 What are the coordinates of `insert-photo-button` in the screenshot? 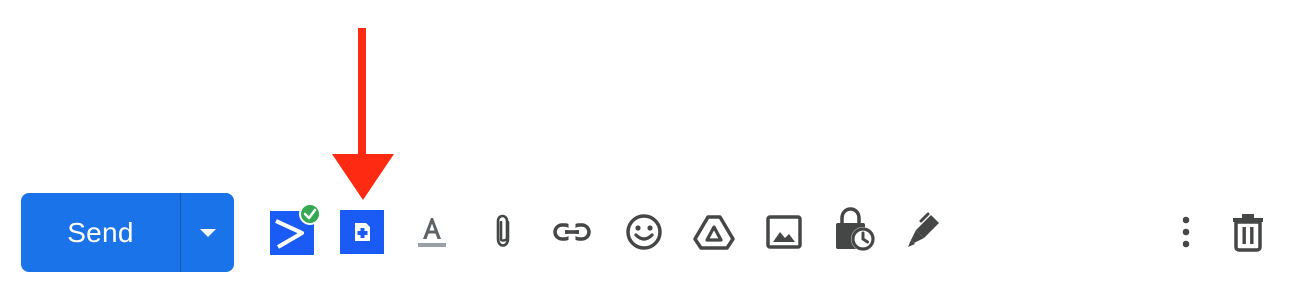 It's located at (784, 232).